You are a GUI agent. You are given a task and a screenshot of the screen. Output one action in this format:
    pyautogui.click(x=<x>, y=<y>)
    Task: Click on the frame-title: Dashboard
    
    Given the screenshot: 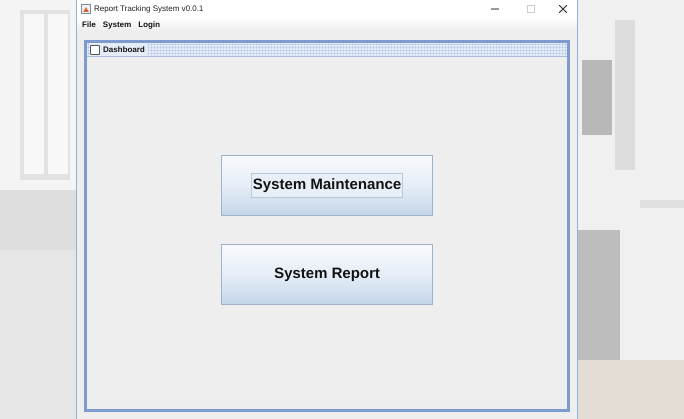 What is the action you would take?
    pyautogui.click(x=124, y=50)
    